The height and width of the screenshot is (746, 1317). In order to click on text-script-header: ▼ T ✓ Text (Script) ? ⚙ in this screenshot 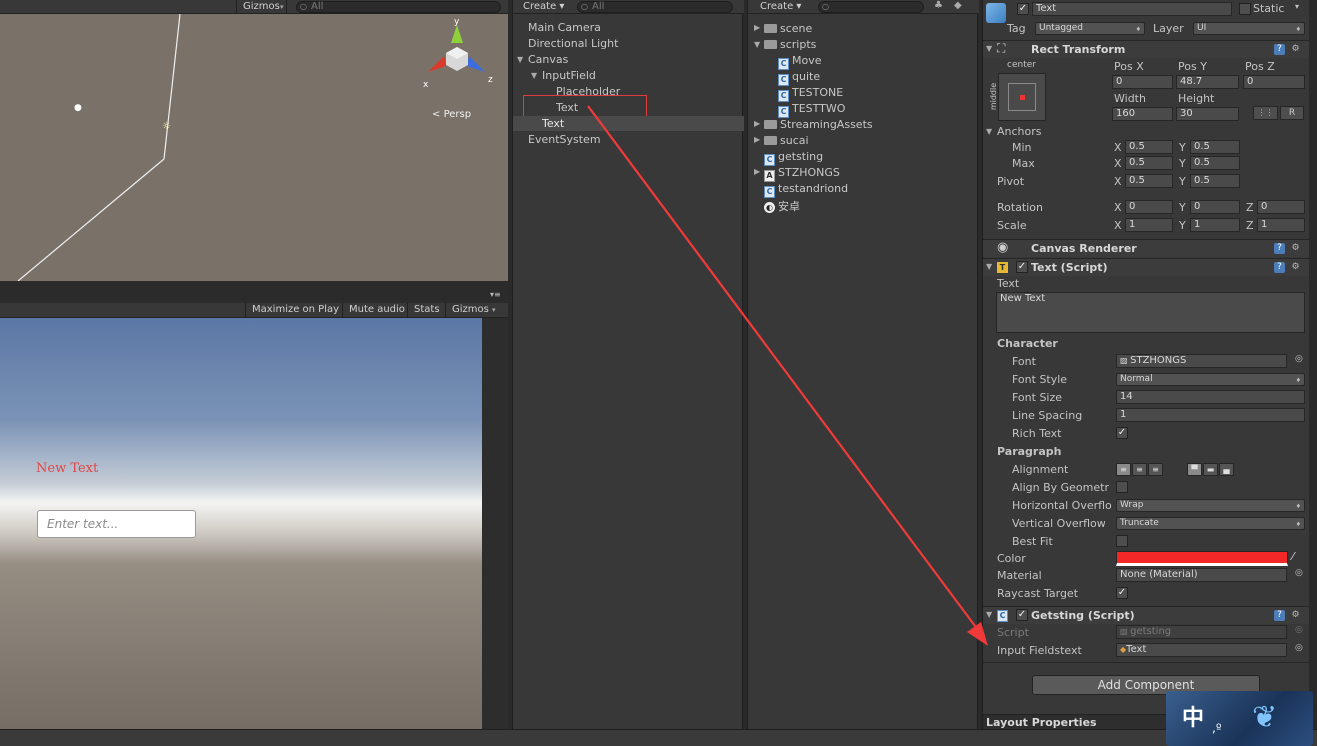, I will do `click(1146, 267)`.